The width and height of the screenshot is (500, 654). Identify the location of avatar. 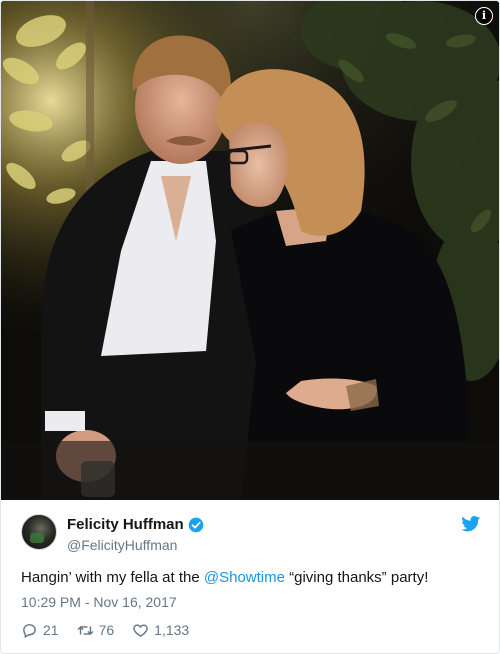
(39, 532).